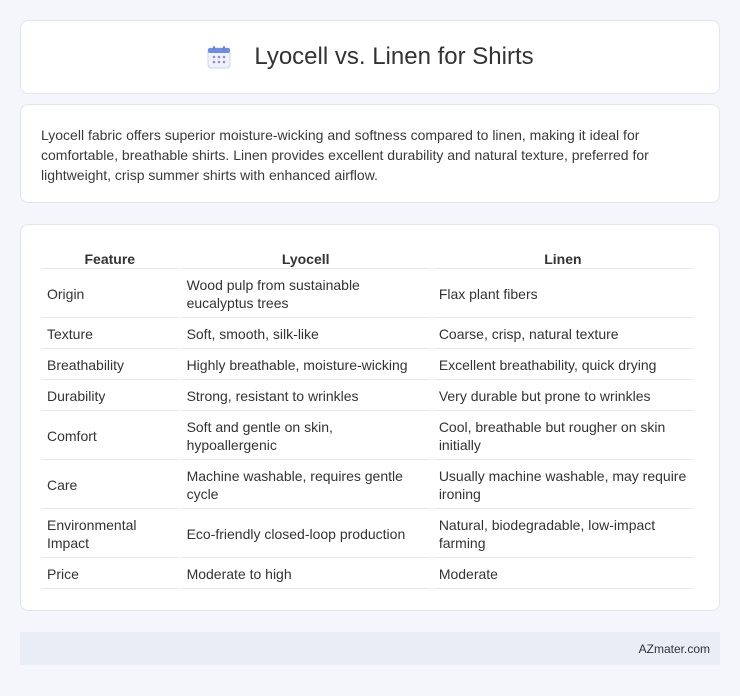 Image resolution: width=740 pixels, height=696 pixels. Describe the element at coordinates (305, 436) in the screenshot. I see `cell-lyocell: Soft and gentle on skin, hypoallergenic` at that location.